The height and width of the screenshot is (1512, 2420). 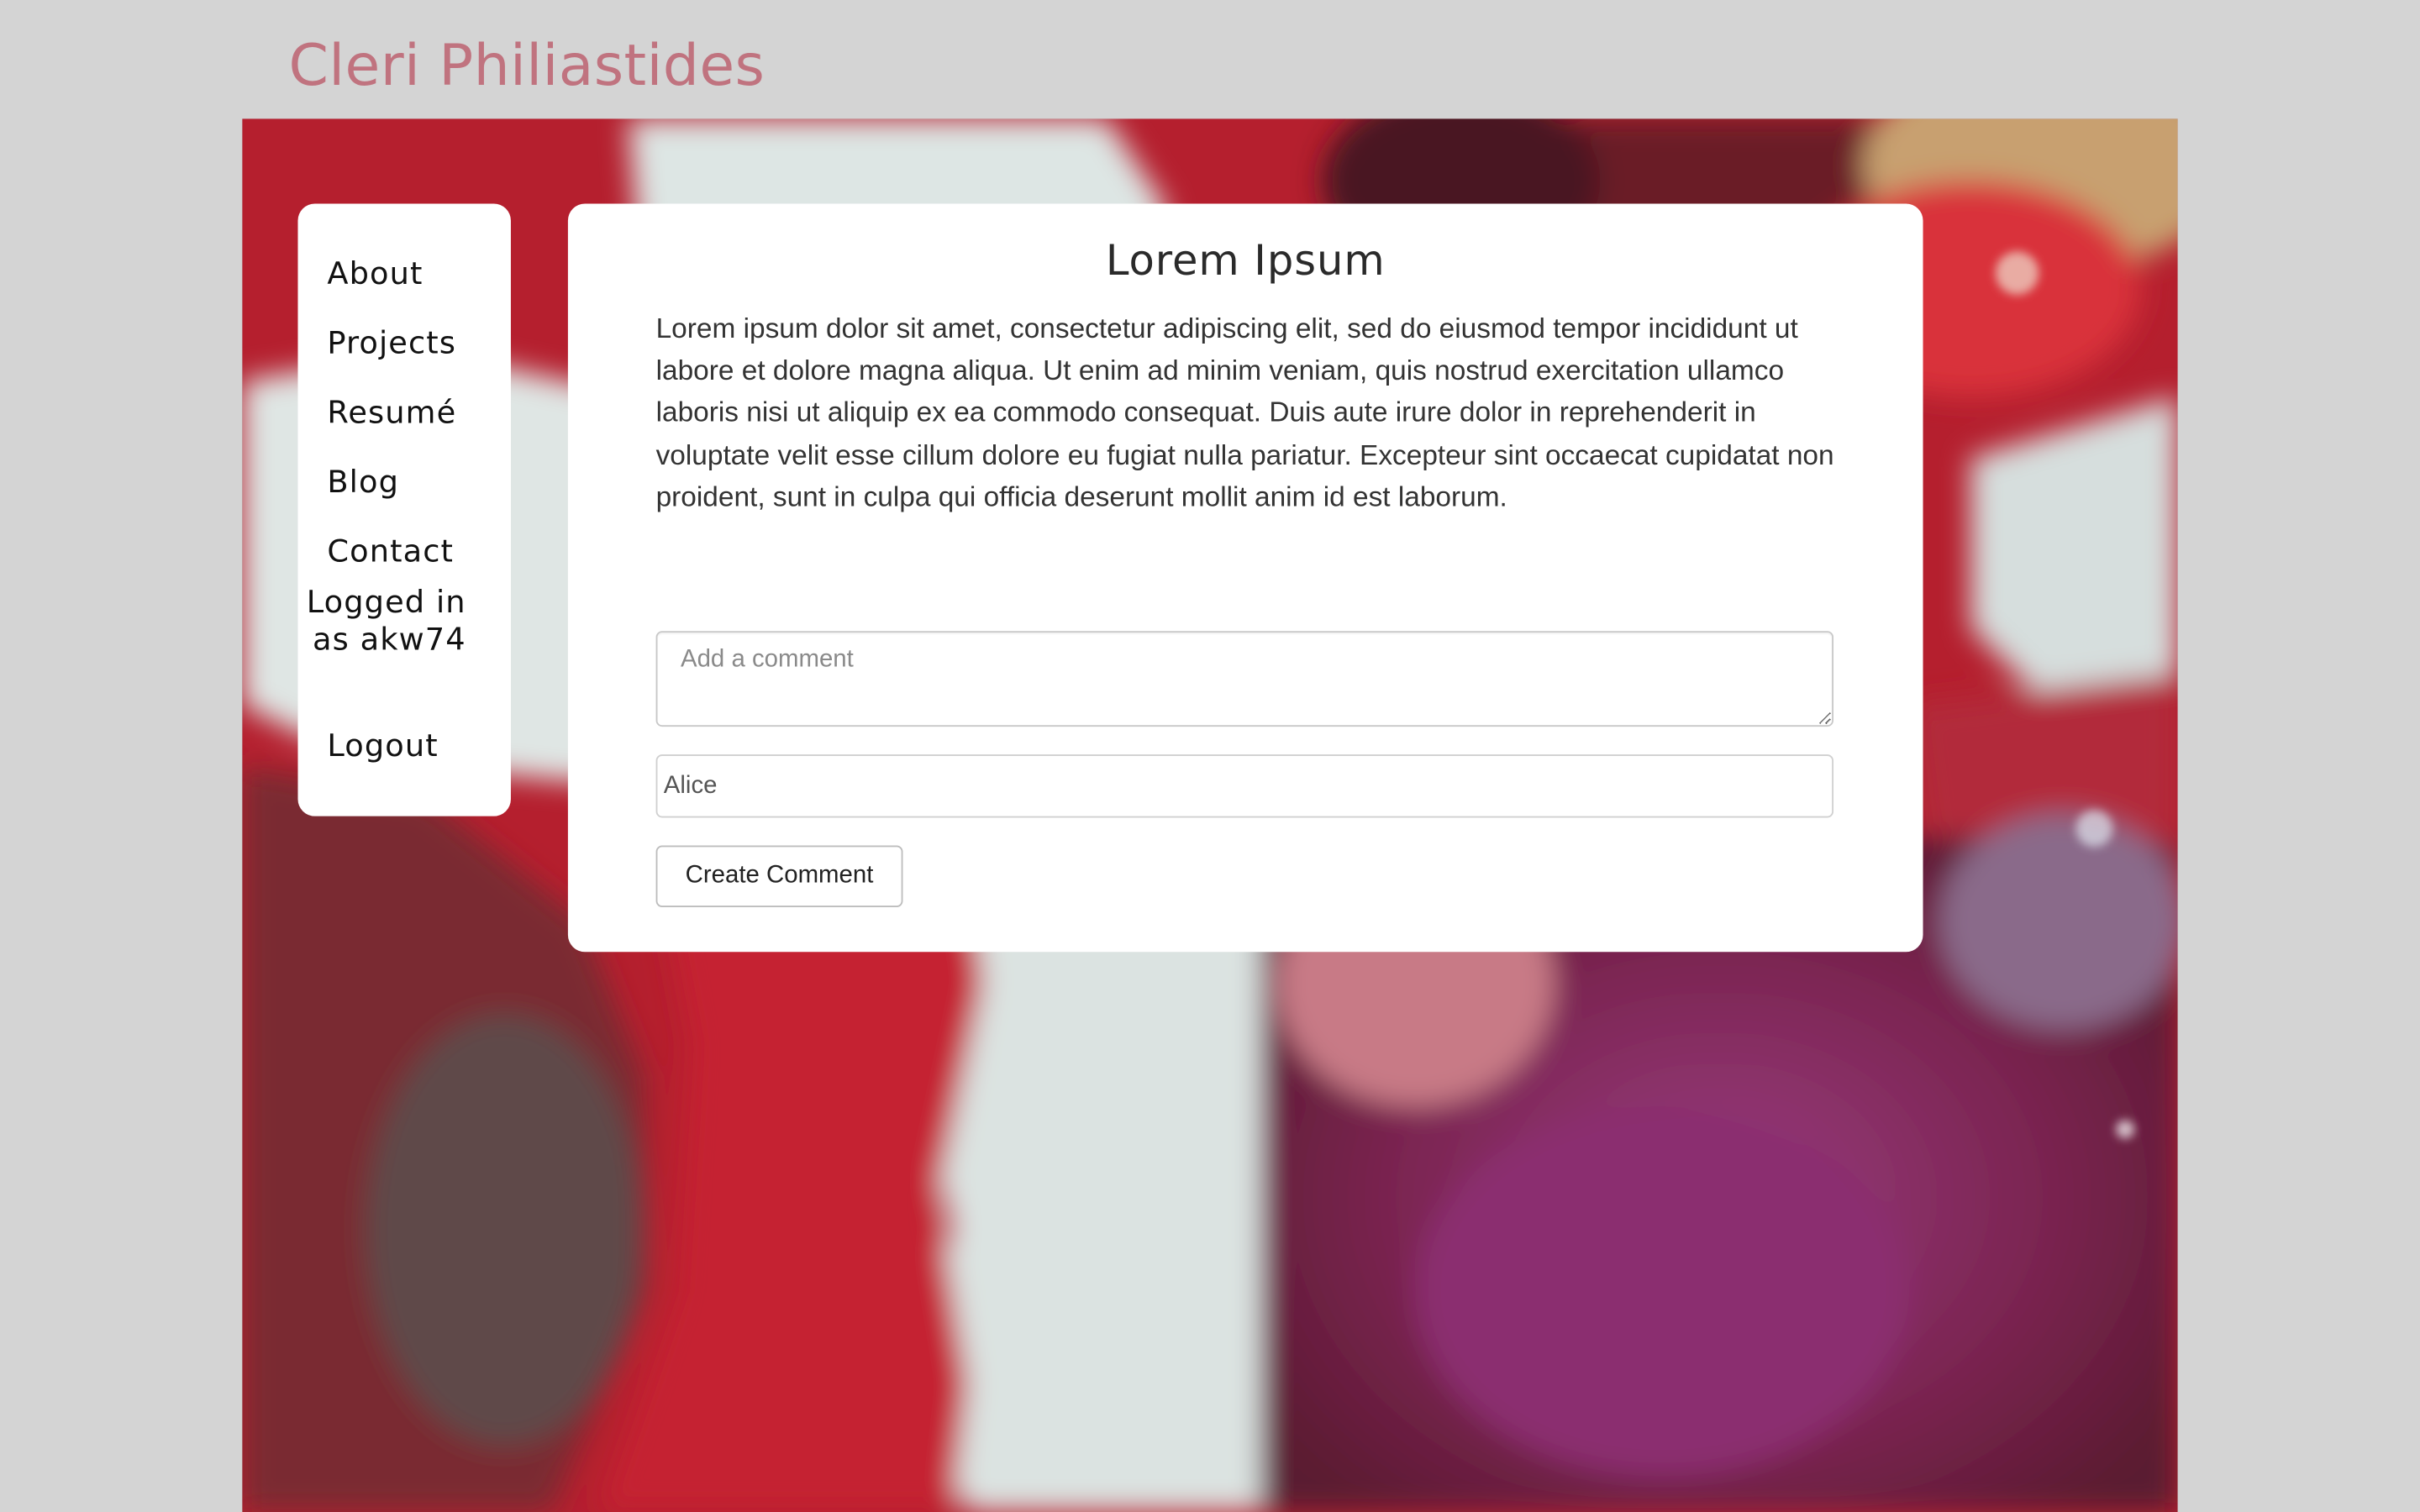 I want to click on name-input, so click(x=1244, y=786).